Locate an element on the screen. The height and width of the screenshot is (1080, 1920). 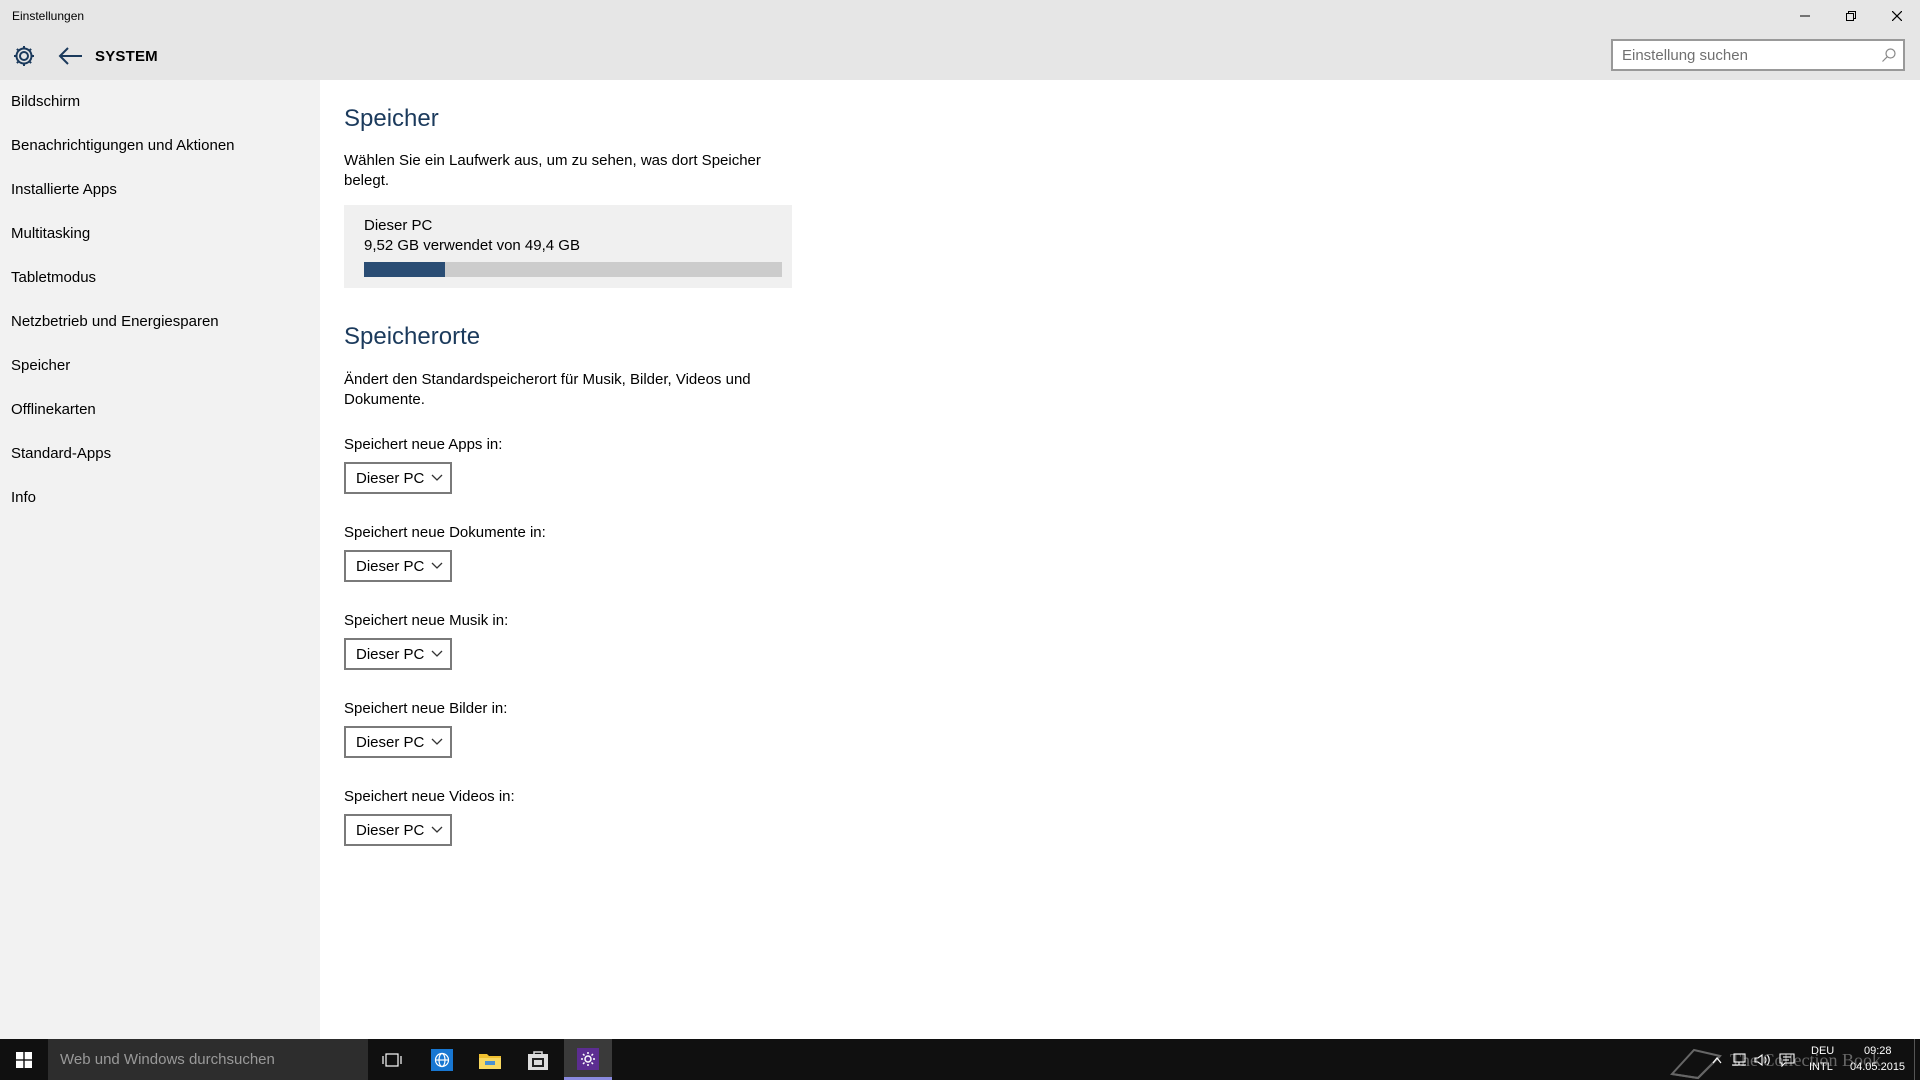
drive-usage-fill is located at coordinates (404, 269).